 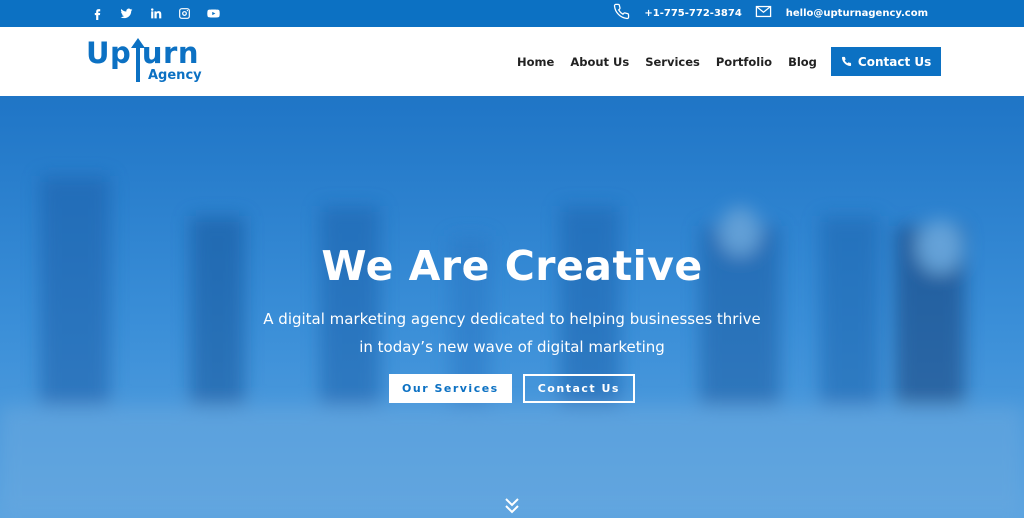 What do you see at coordinates (512, 347) in the screenshot?
I see `hero-subtitle-line-2: in today’s new wave of digital marketing` at bounding box center [512, 347].